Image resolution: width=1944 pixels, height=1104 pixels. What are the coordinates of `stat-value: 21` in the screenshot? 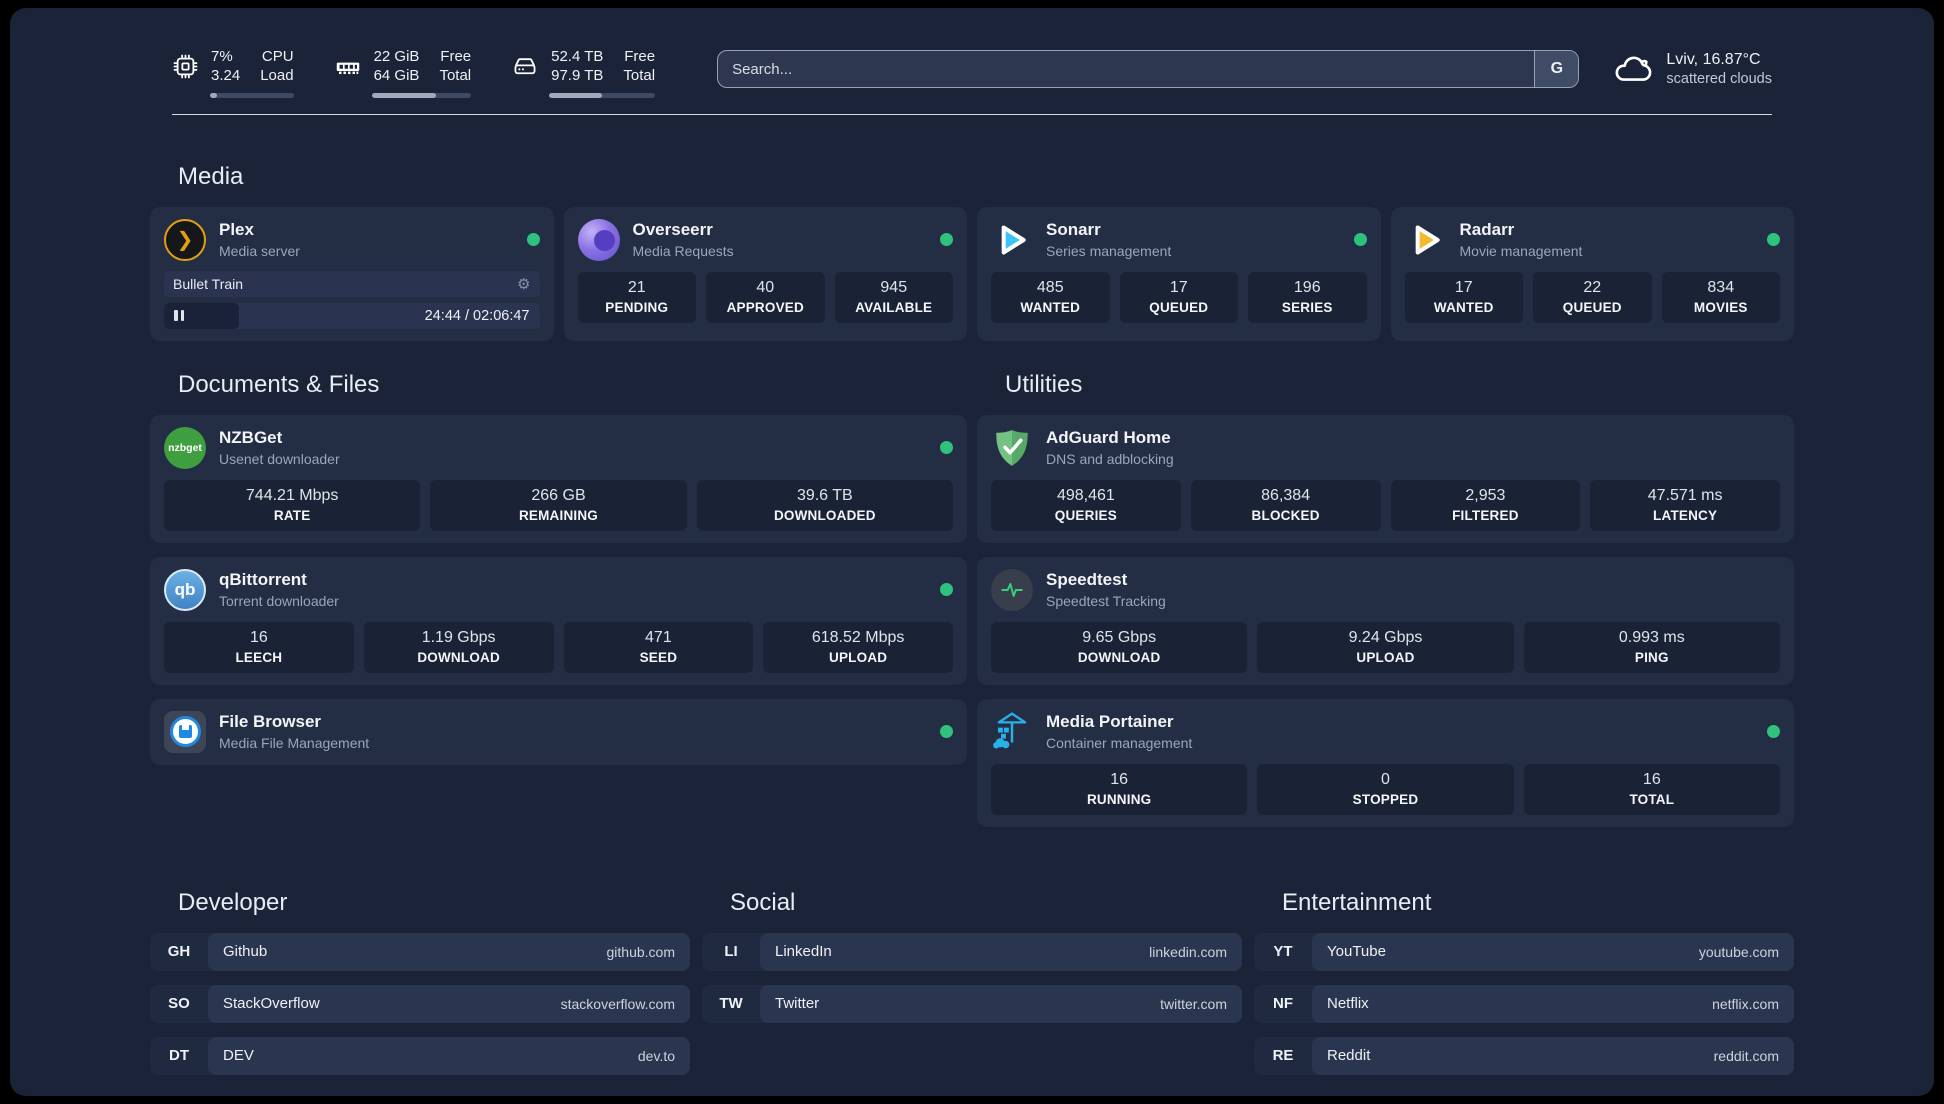 It's located at (636, 287).